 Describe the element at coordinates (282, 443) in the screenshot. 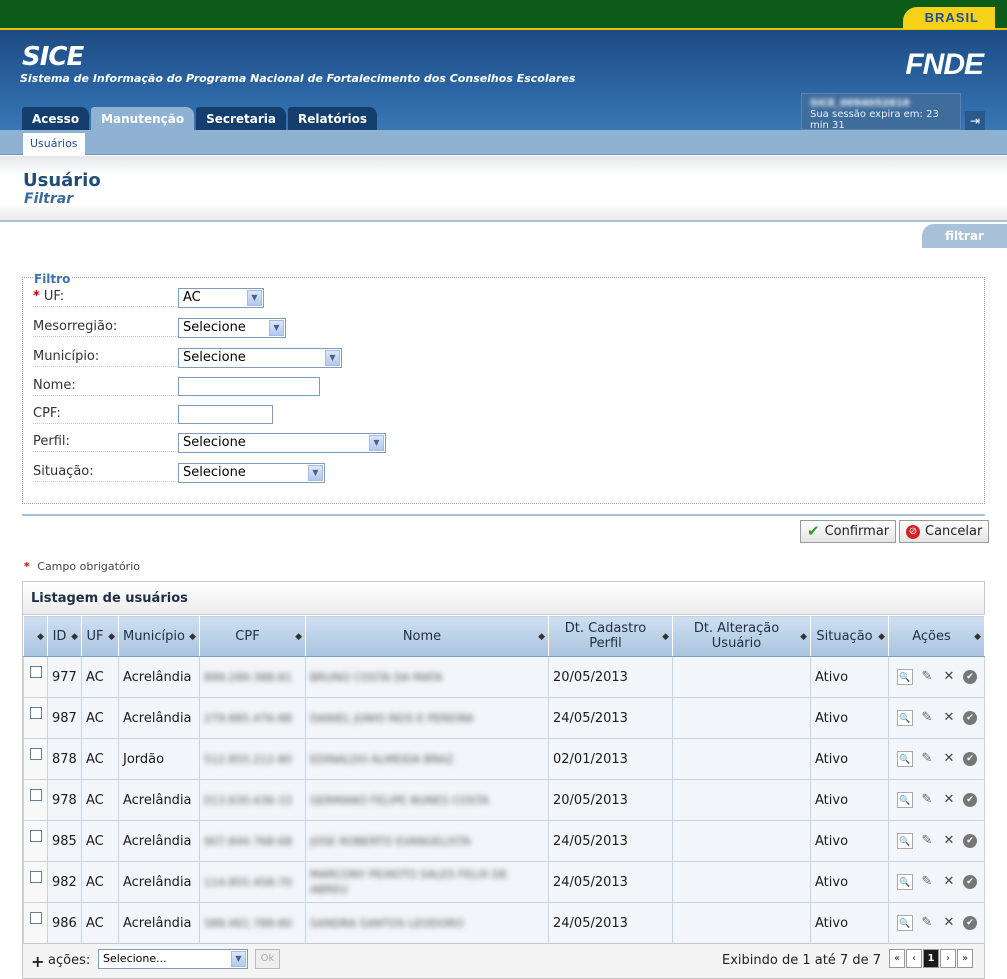

I see `perfil-select: Selecione ▼` at that location.